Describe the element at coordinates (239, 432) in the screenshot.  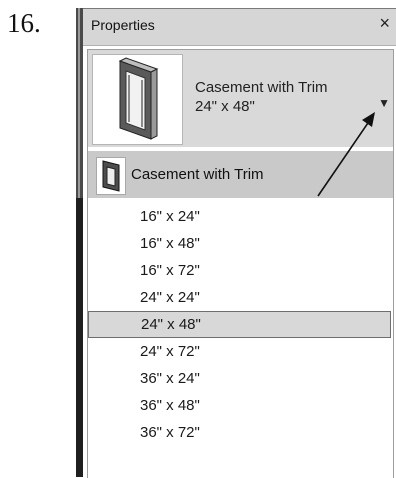
I see `type-option: 36" x 72"` at that location.